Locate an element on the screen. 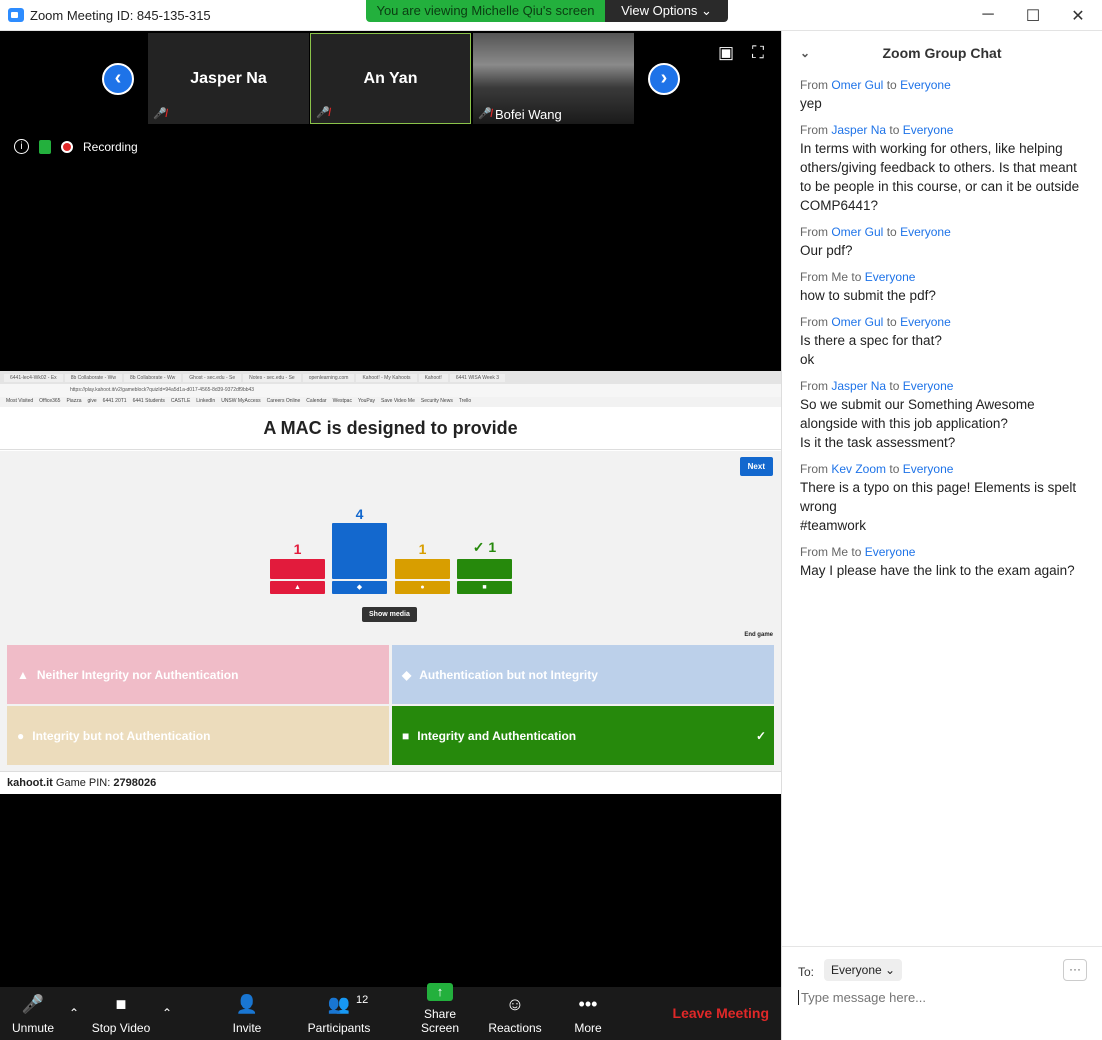 This screenshot has height=1040, width=1102. message-input is located at coordinates (943, 997).